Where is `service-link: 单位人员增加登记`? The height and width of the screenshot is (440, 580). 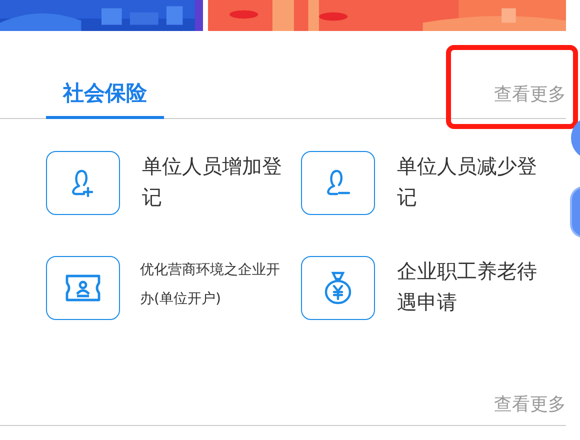
service-link: 单位人员增加登记 is located at coordinates (215, 182).